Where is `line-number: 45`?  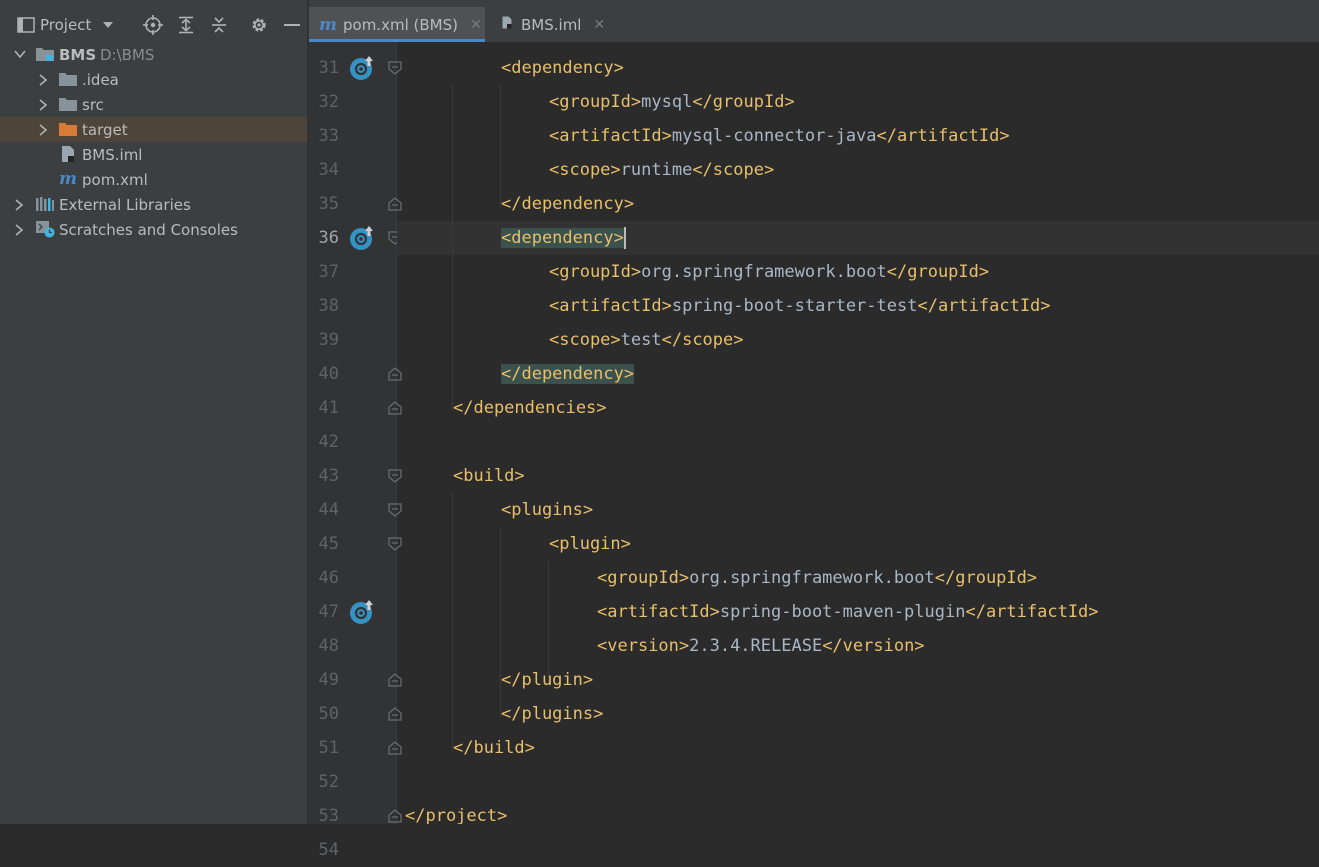 line-number: 45 is located at coordinates (328, 544).